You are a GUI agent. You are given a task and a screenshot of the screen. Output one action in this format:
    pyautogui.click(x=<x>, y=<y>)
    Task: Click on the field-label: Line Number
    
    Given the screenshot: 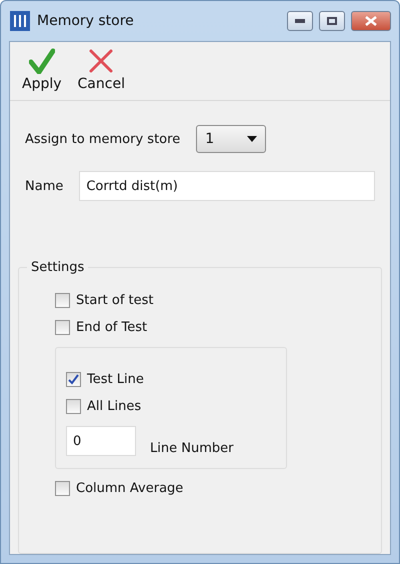 What is the action you would take?
    pyautogui.click(x=192, y=448)
    